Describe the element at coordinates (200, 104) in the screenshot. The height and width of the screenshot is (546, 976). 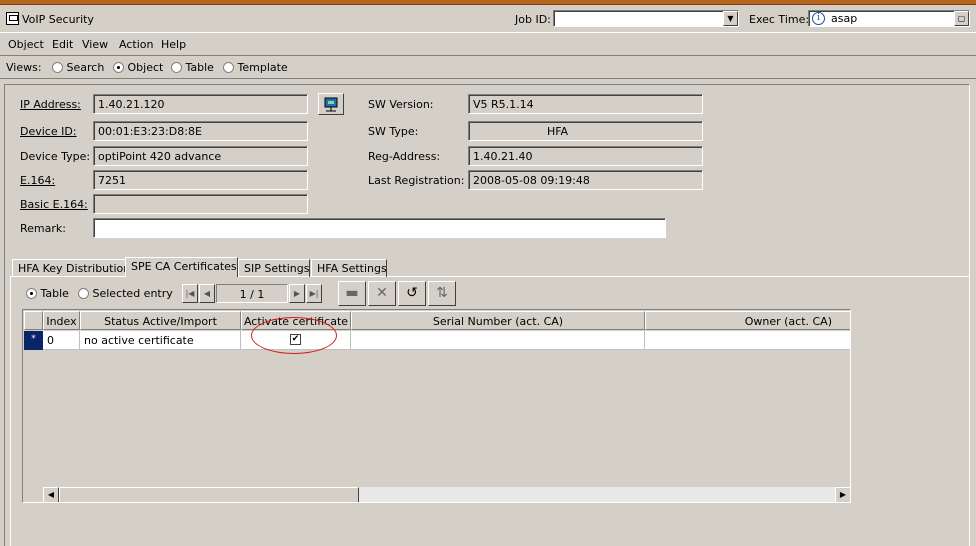
I see `ip-address-field: 1.40.21.120` at that location.